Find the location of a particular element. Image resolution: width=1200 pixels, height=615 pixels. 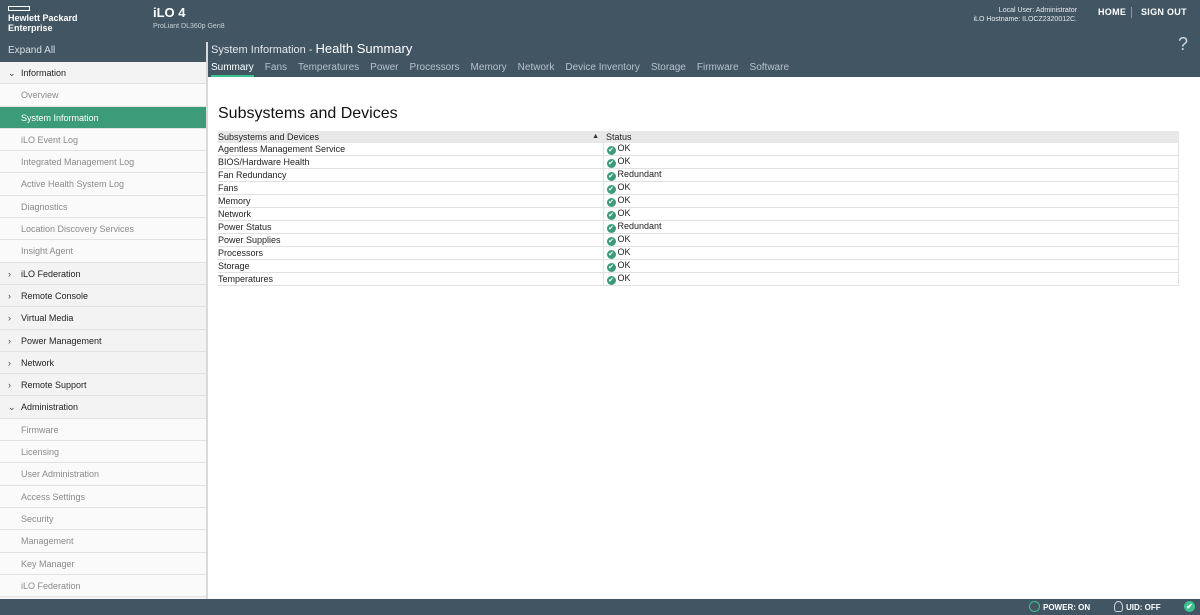

sidebar-item-location-discovery-services: Location Discovery Services is located at coordinates (103, 229).